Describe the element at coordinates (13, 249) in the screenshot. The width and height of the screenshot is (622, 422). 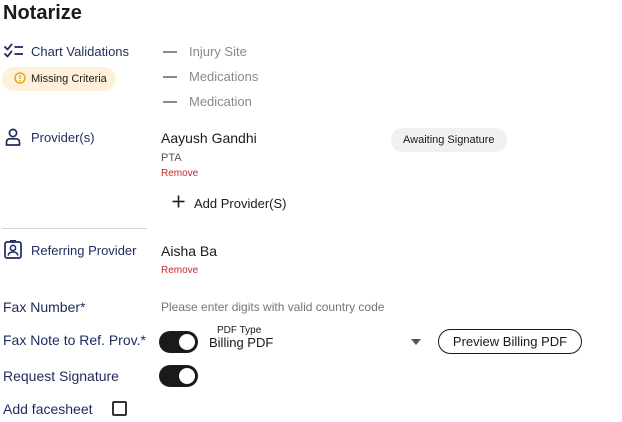
I see `contact-badge-icon` at that location.